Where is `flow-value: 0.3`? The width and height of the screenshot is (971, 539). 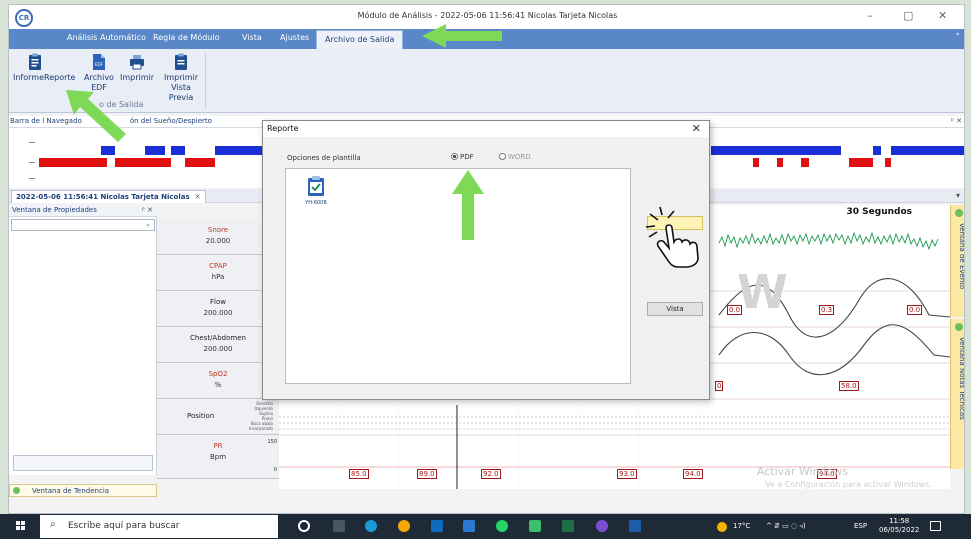 flow-value: 0.3 is located at coordinates (827, 310).